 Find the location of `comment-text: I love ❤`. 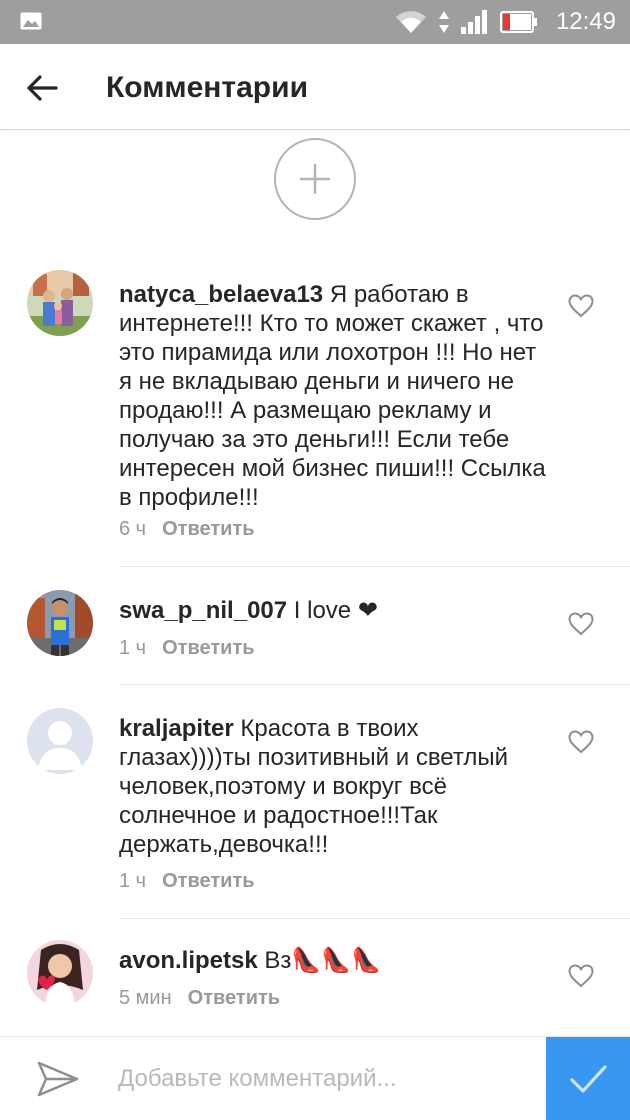

comment-text: I love ❤ is located at coordinates (335, 610).